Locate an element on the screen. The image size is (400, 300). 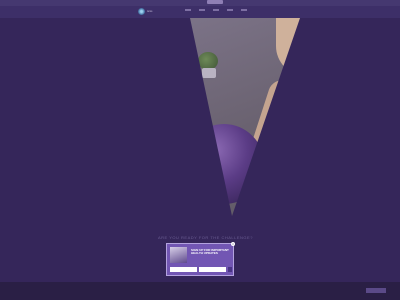
logo-text: tums is located at coordinates (150, 11).